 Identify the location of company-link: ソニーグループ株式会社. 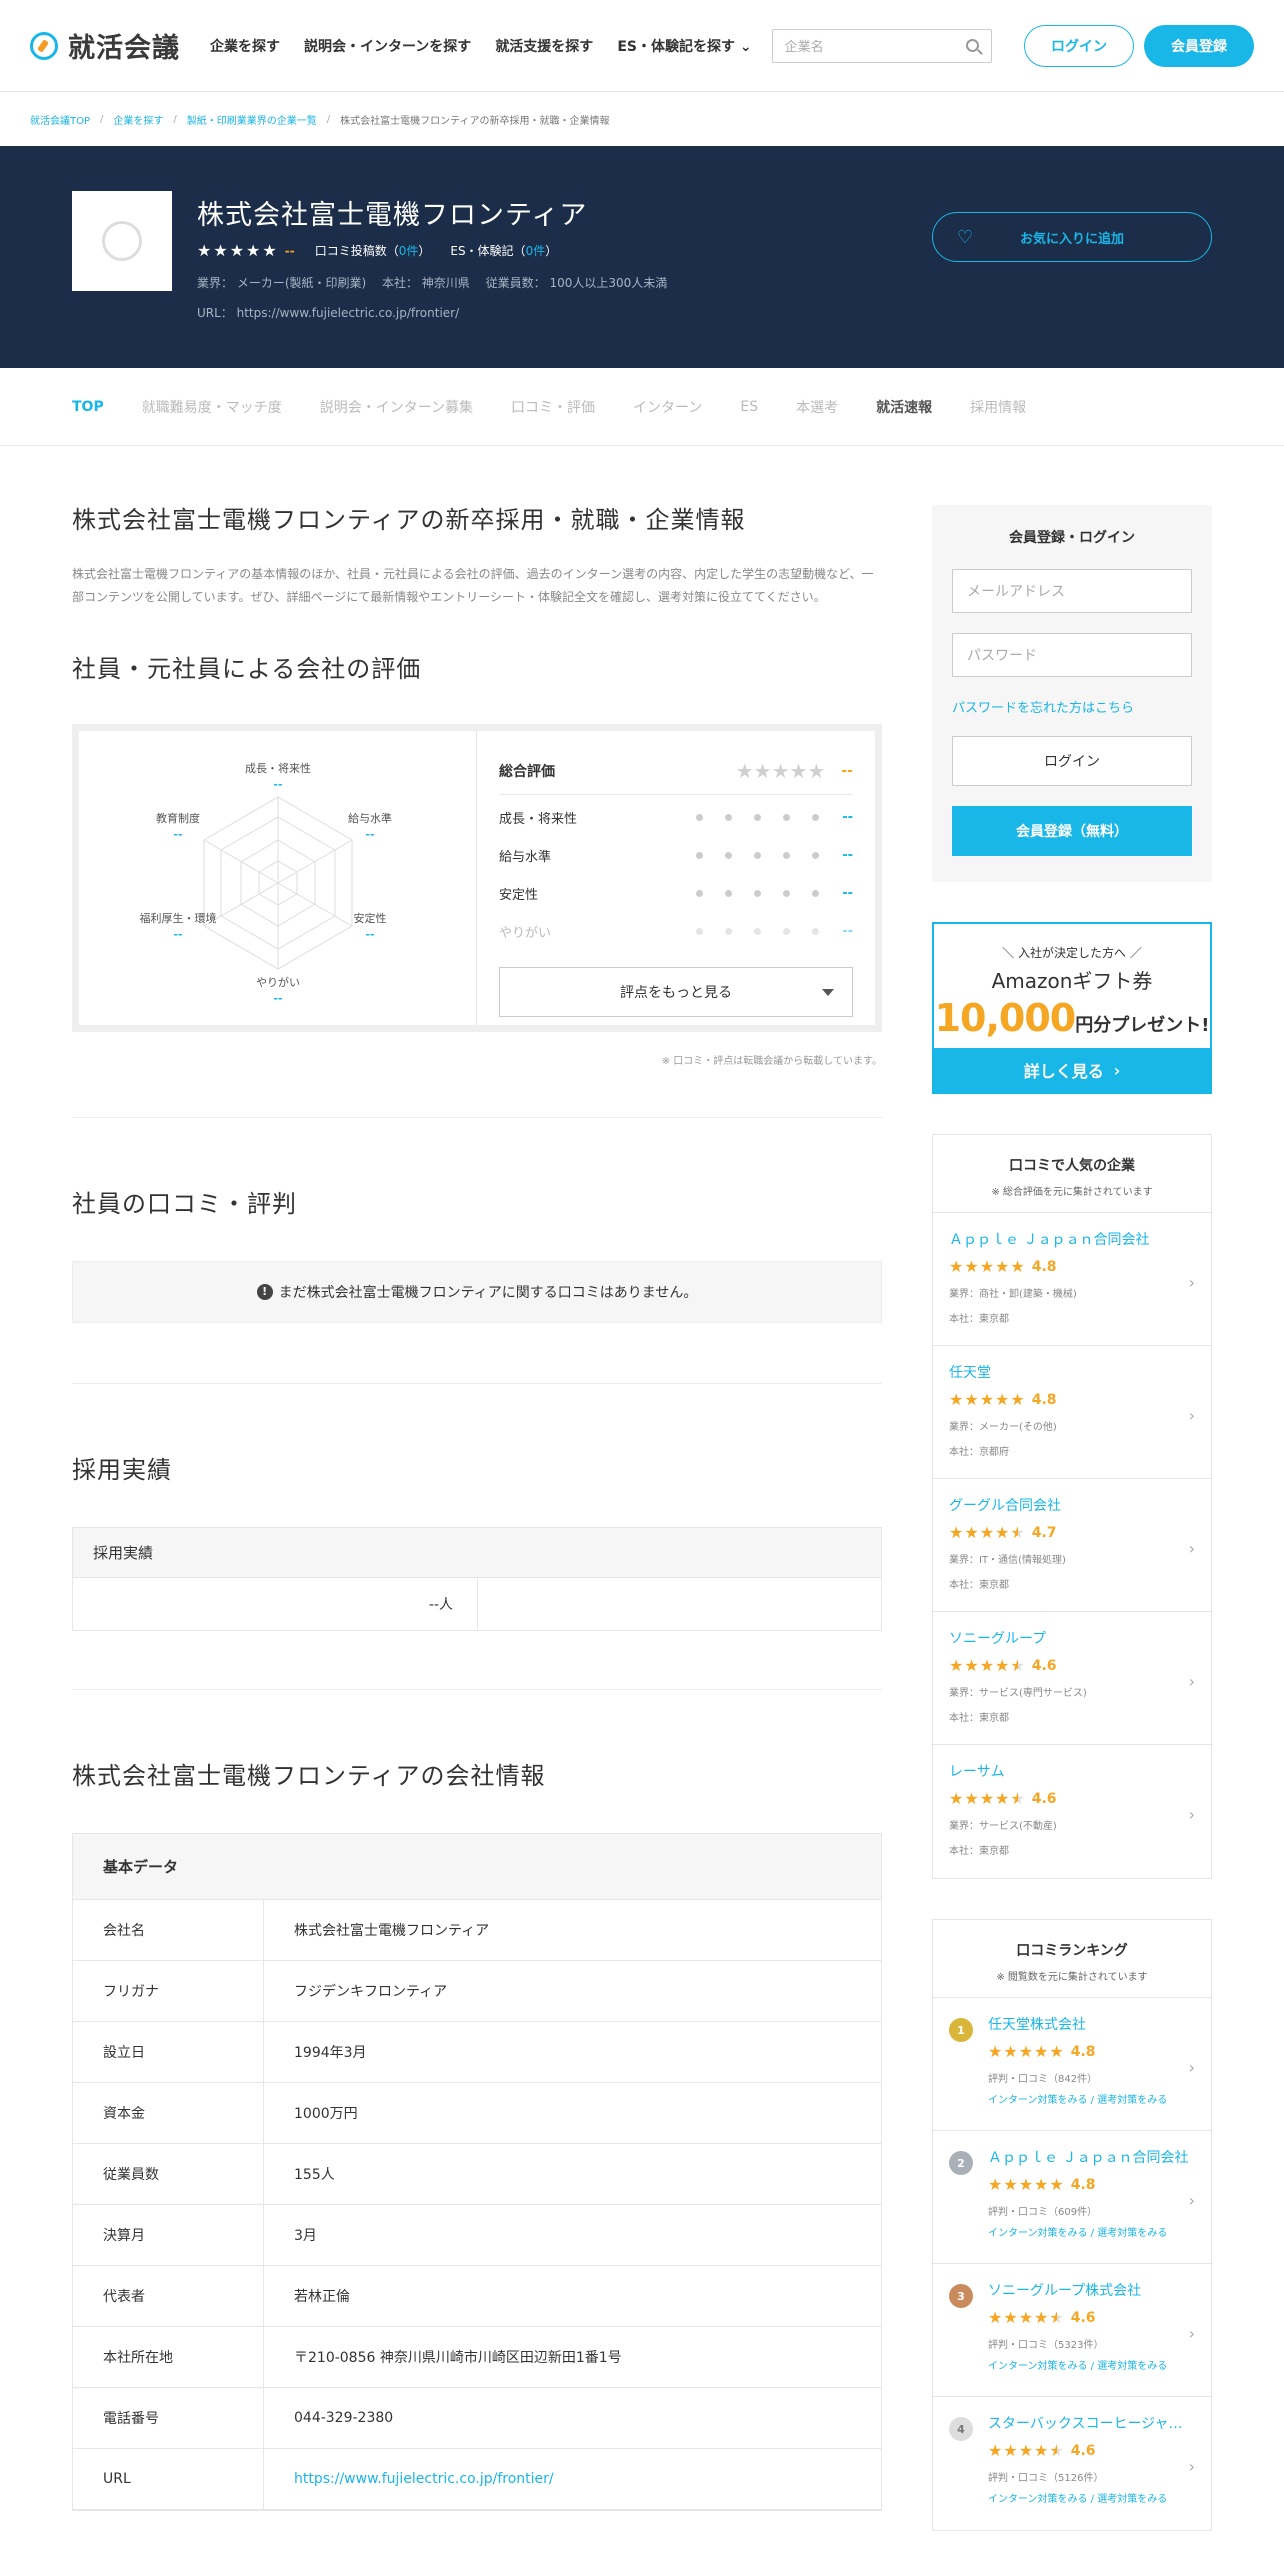
(1091, 2290).